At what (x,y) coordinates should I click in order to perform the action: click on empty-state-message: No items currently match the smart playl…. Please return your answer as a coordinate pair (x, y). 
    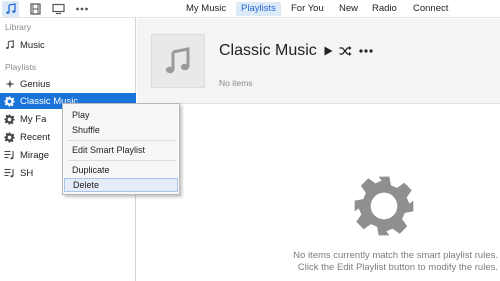
    Looking at the image, I should click on (380, 262).